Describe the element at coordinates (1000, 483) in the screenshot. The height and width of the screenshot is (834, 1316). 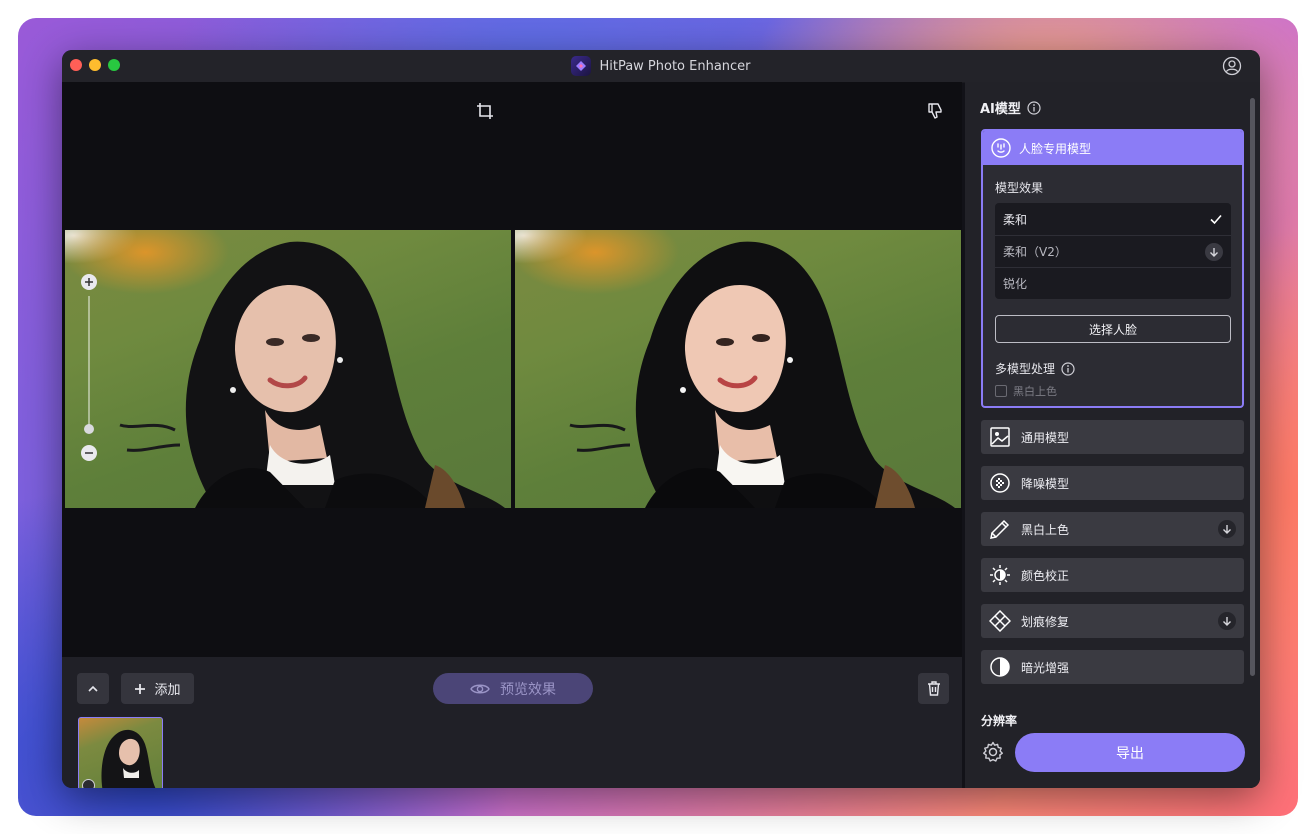
I see `denoise-model-icon` at that location.